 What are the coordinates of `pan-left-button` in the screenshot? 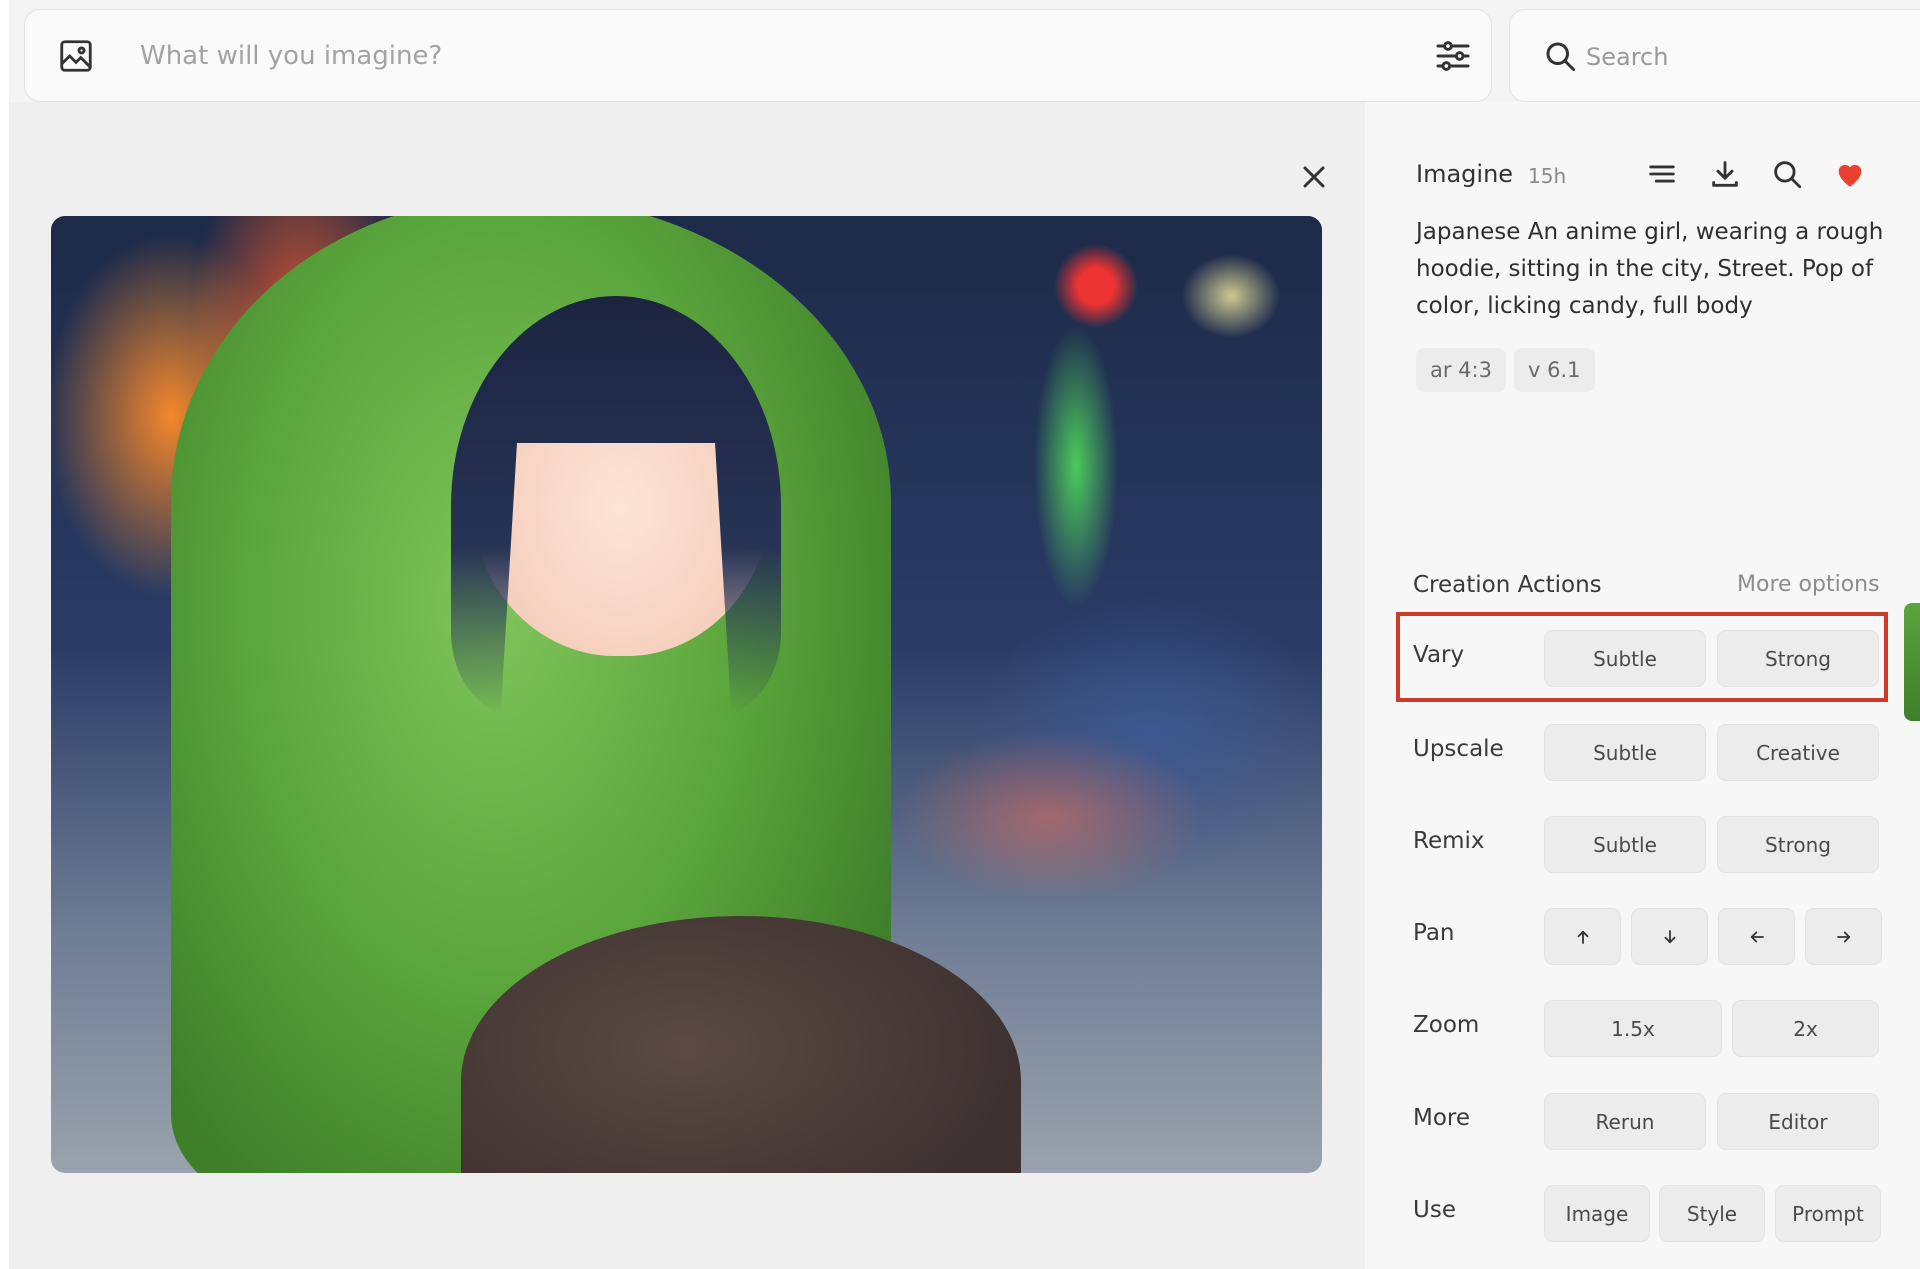 It's located at (1756, 936).